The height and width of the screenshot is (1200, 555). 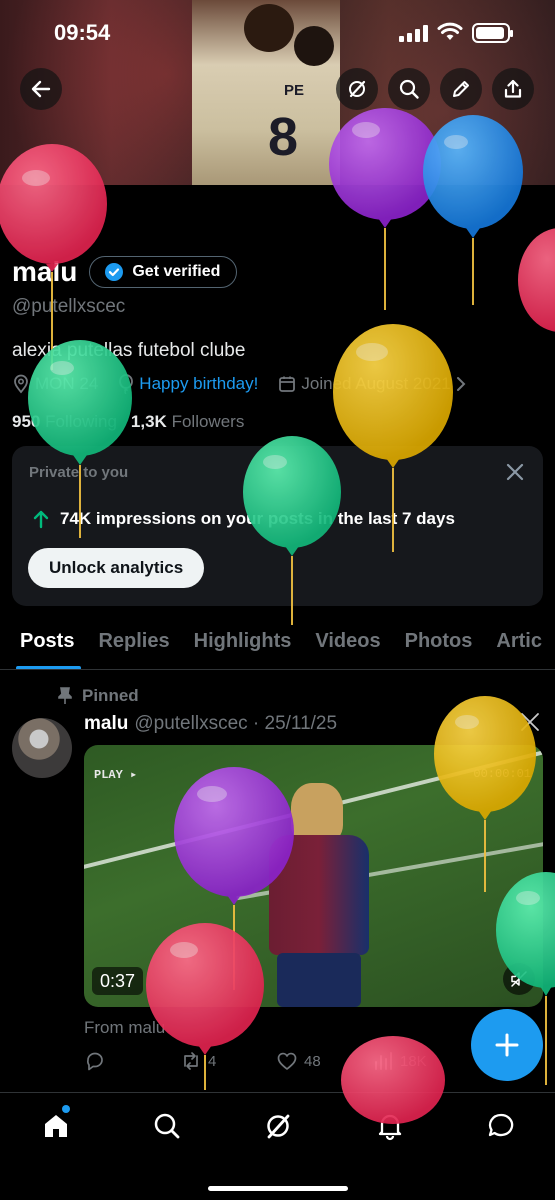 I want to click on balloon-icon, so click(x=126, y=384).